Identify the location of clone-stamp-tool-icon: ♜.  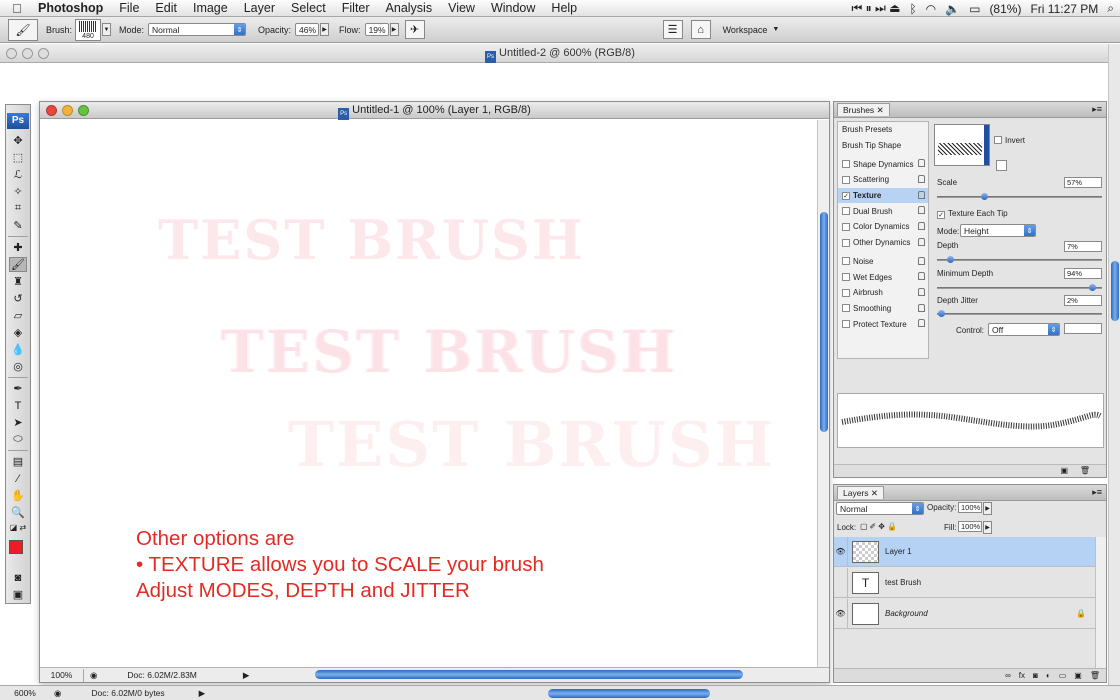
(18, 281).